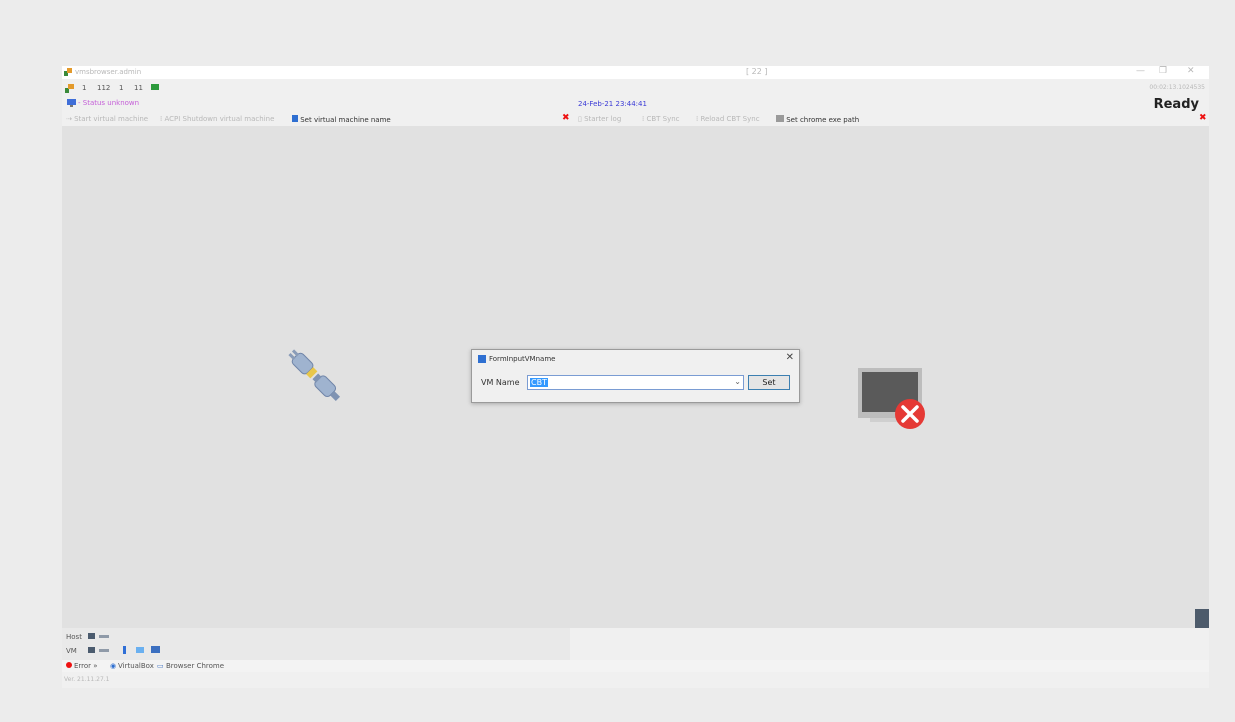  I want to click on error-dot-icon, so click(69, 665).